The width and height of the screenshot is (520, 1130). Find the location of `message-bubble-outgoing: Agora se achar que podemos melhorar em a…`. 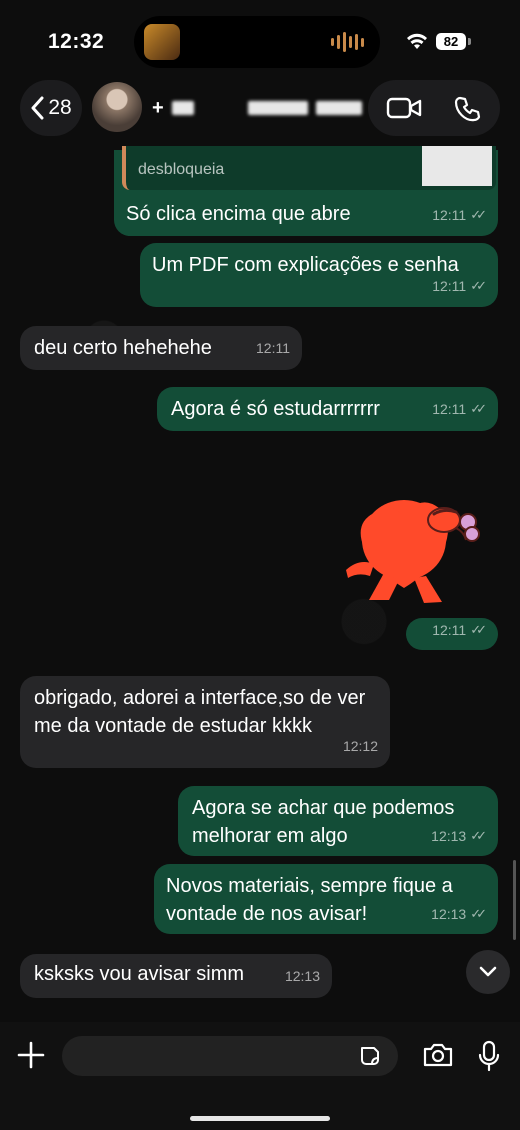

message-bubble-outgoing: Agora se achar que podemos melhorar em a… is located at coordinates (338, 821).